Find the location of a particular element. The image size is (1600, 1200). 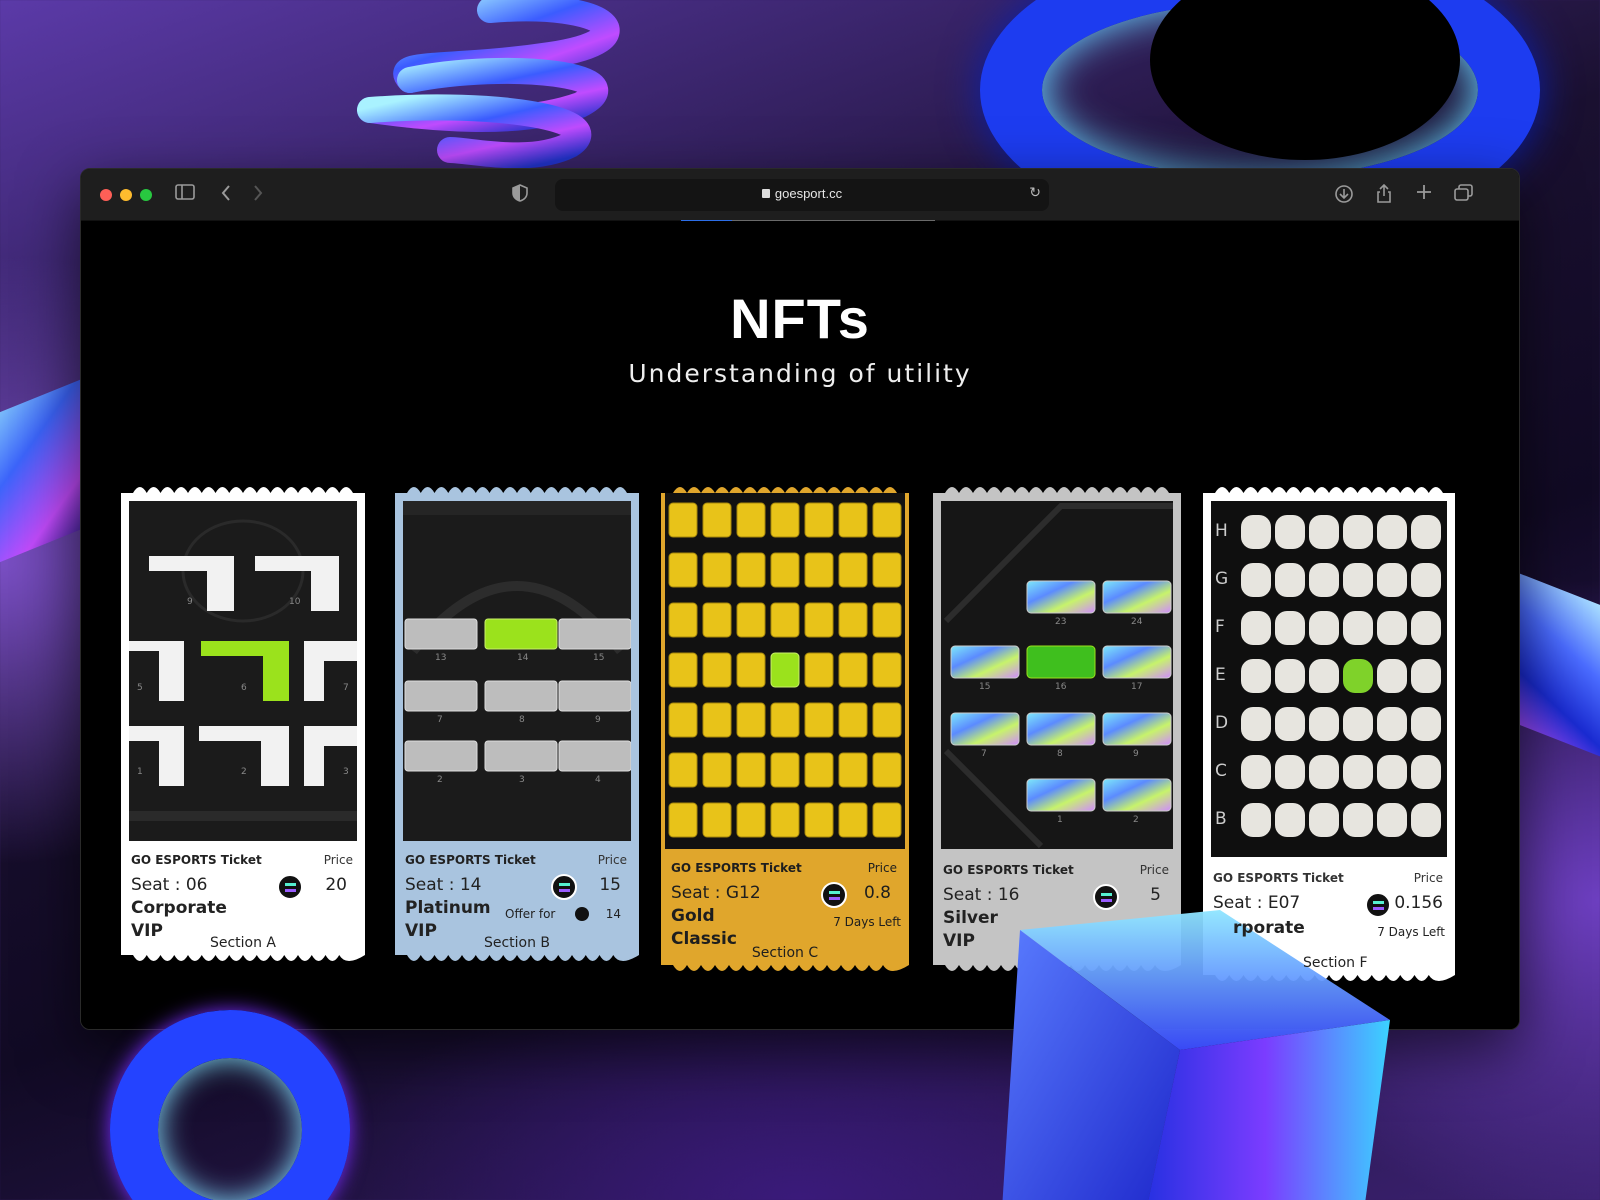

forward-icon is located at coordinates (258, 195).